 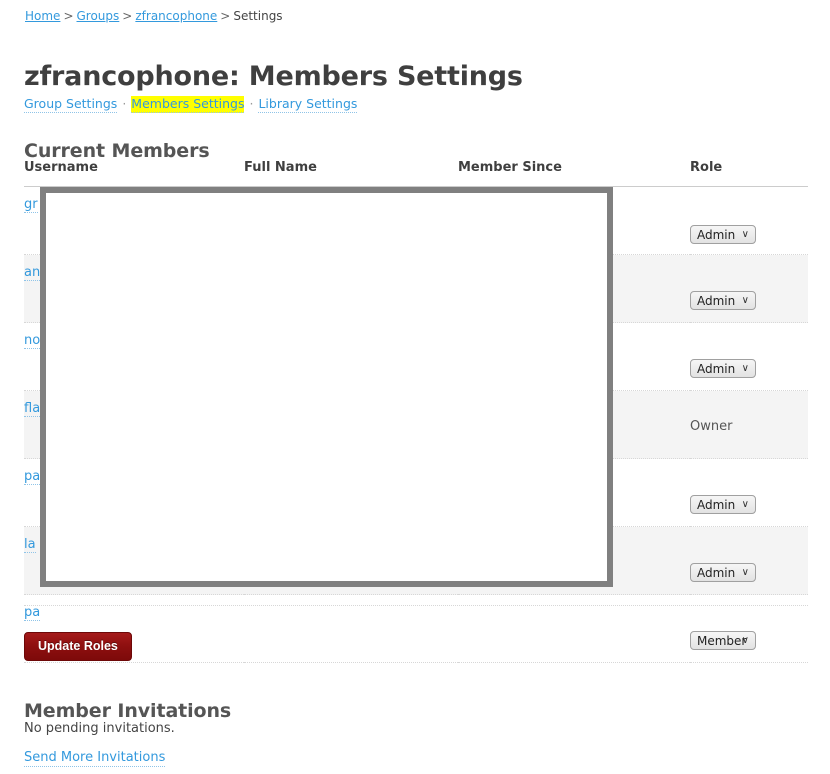 What do you see at coordinates (99, 728) in the screenshot?
I see `no-pending-invitations-text: No pending invitations.` at bounding box center [99, 728].